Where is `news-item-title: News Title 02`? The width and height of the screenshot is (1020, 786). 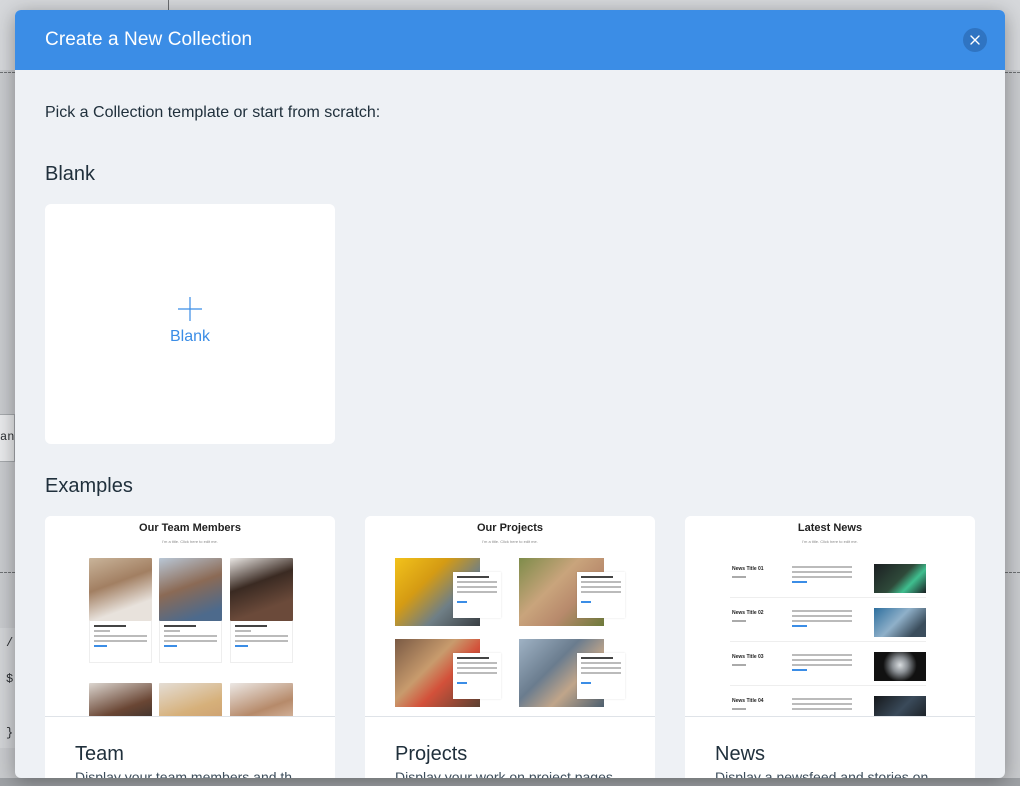
news-item-title: News Title 02 is located at coordinates (748, 613).